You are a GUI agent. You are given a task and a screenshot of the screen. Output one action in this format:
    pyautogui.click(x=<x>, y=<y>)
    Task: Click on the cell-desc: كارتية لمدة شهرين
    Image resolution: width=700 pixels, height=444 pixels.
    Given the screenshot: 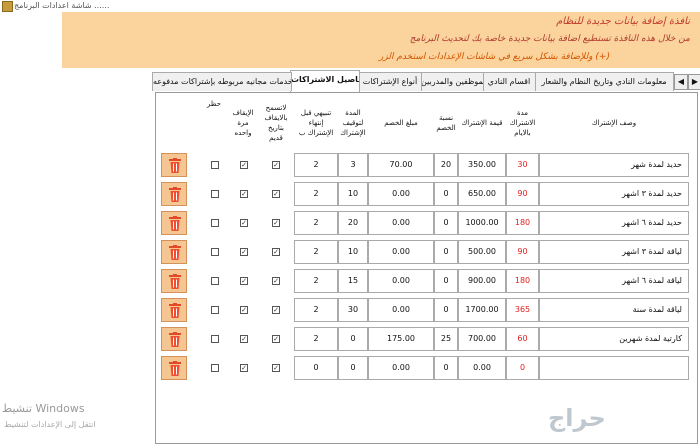 What is the action you would take?
    pyautogui.click(x=614, y=339)
    